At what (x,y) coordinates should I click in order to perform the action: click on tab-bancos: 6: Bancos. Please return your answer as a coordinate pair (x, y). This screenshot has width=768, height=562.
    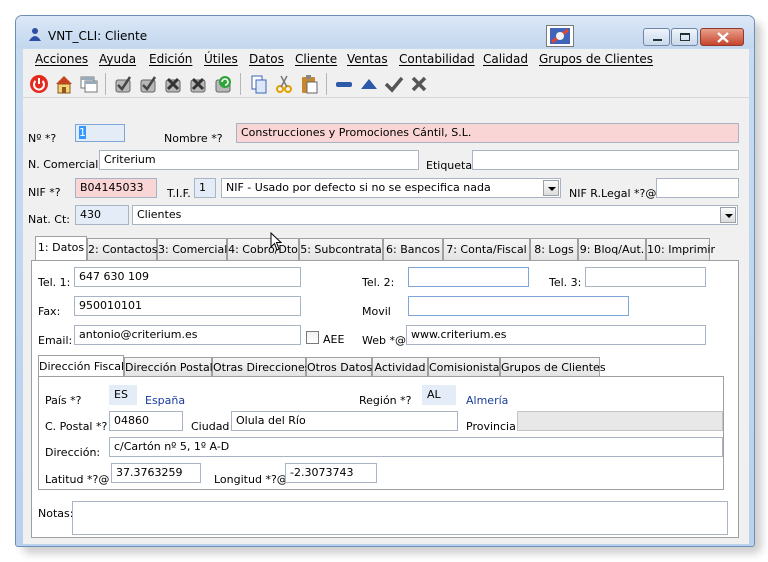
    Looking at the image, I should click on (413, 249).